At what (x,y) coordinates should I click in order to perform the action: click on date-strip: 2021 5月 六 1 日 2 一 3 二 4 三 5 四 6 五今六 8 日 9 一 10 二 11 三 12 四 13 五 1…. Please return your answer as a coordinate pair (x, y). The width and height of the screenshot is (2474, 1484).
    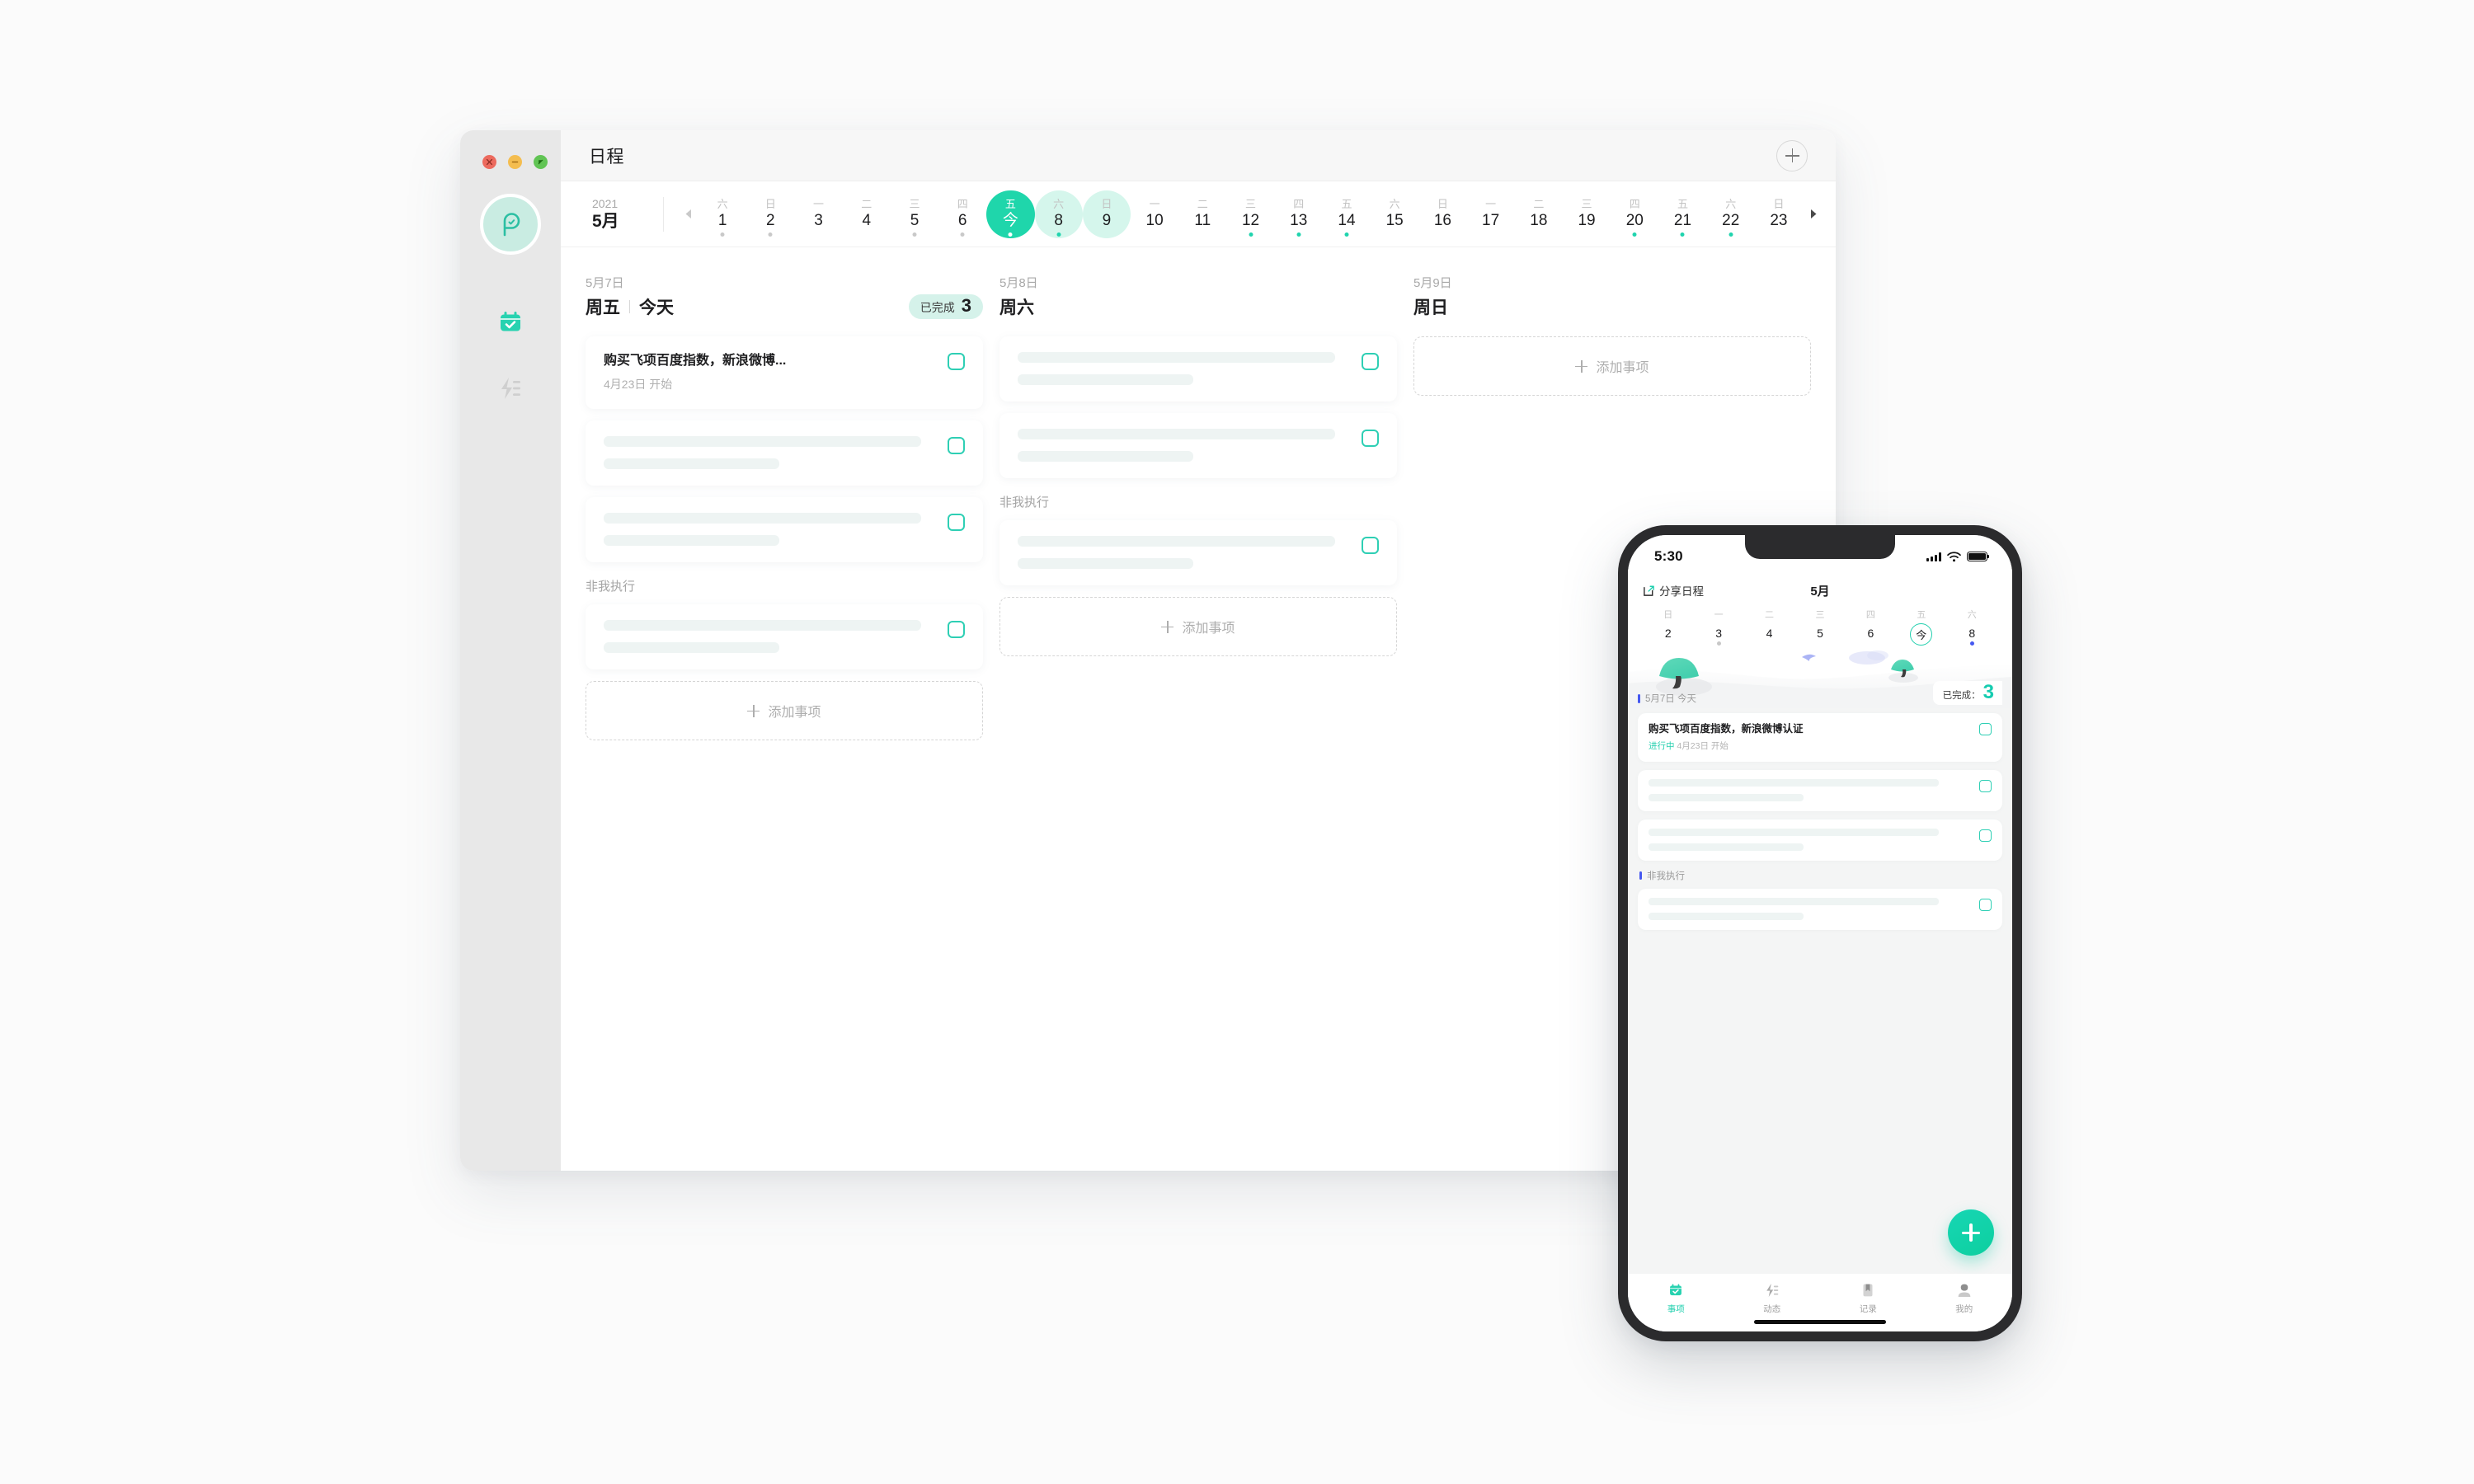
    Looking at the image, I should click on (1198, 214).